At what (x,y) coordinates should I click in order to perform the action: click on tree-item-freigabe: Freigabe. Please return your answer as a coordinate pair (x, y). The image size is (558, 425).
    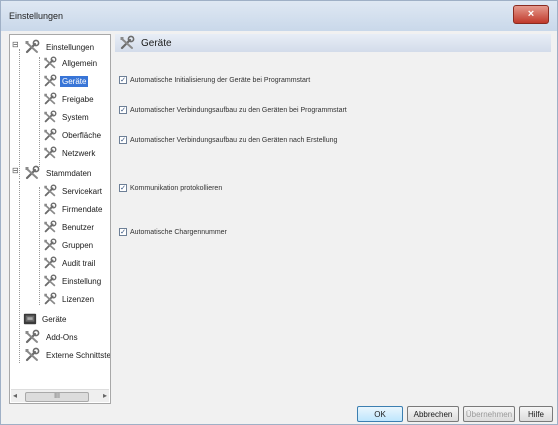
    Looking at the image, I should click on (69, 99).